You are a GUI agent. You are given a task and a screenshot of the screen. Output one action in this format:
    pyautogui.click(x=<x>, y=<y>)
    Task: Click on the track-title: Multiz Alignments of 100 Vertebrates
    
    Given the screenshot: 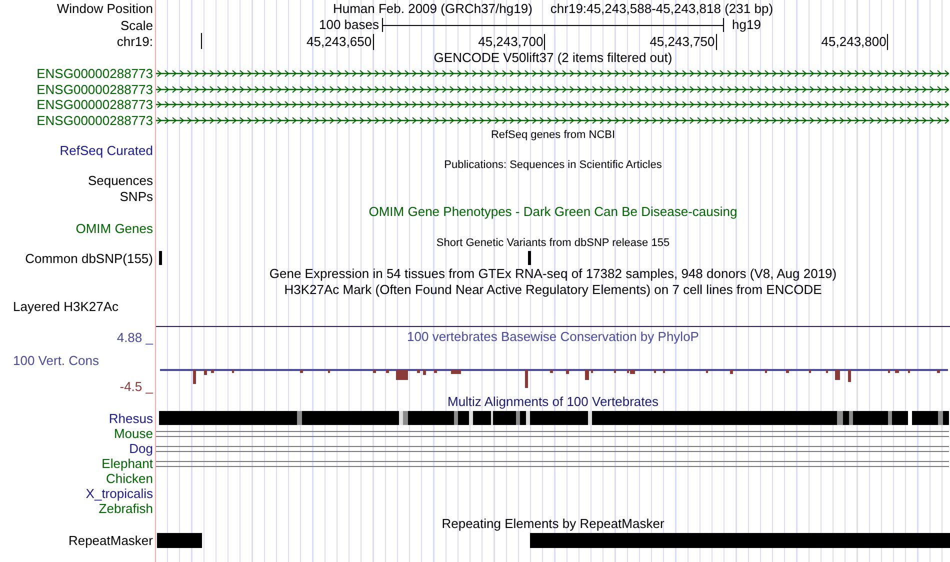 What is the action you would take?
    pyautogui.click(x=552, y=402)
    